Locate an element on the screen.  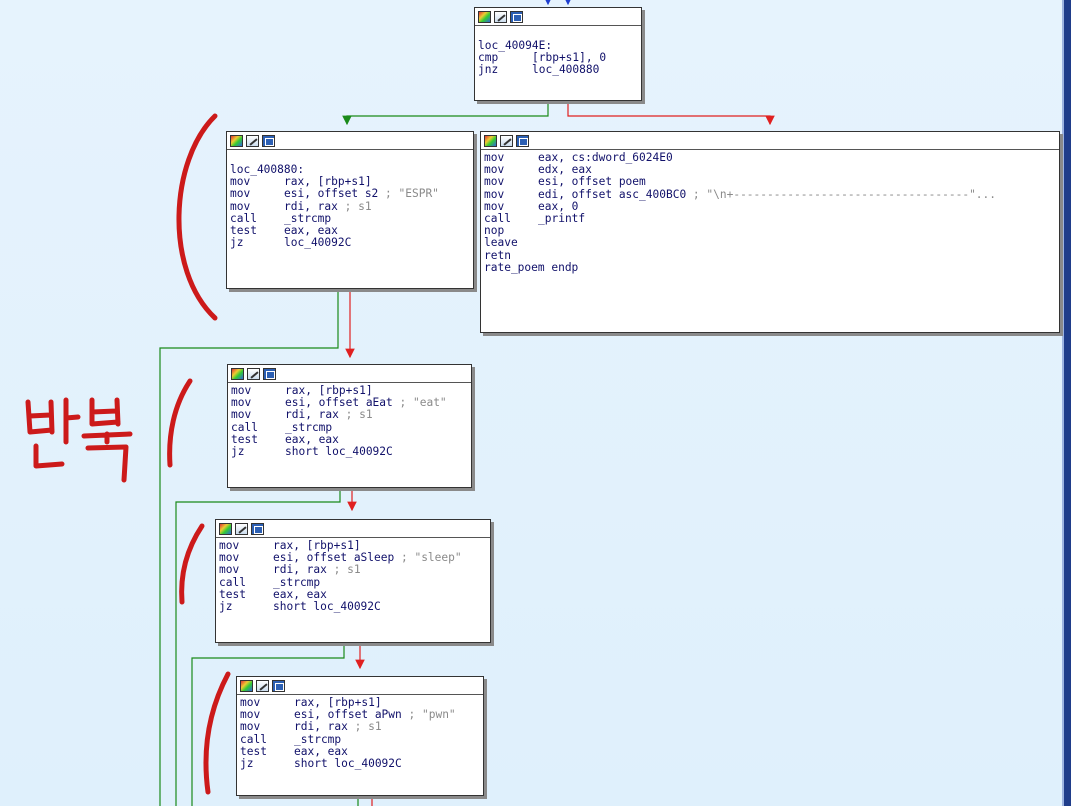
asm-line: rate_poem endp is located at coordinates (770, 267).